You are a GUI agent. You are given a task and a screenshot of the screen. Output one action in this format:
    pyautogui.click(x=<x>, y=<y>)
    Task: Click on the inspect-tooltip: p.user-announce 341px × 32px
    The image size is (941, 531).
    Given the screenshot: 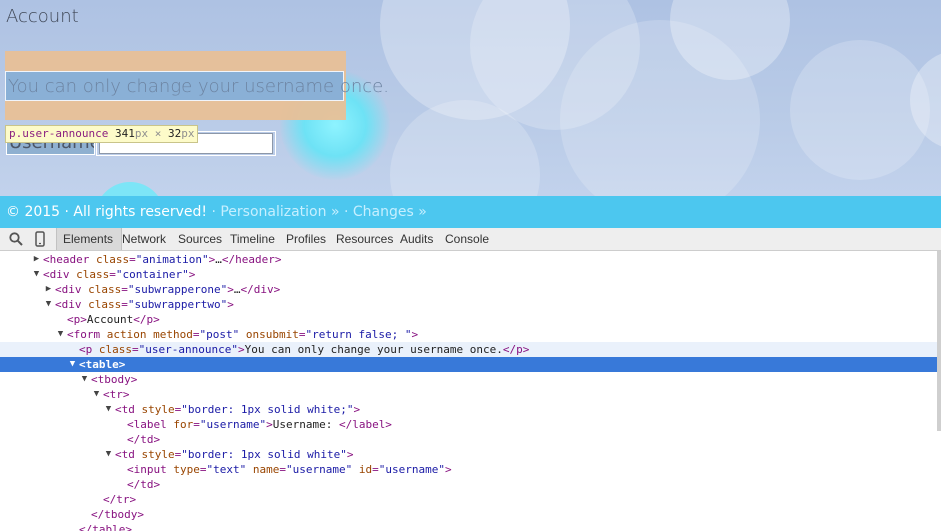 What is the action you would take?
    pyautogui.click(x=102, y=134)
    